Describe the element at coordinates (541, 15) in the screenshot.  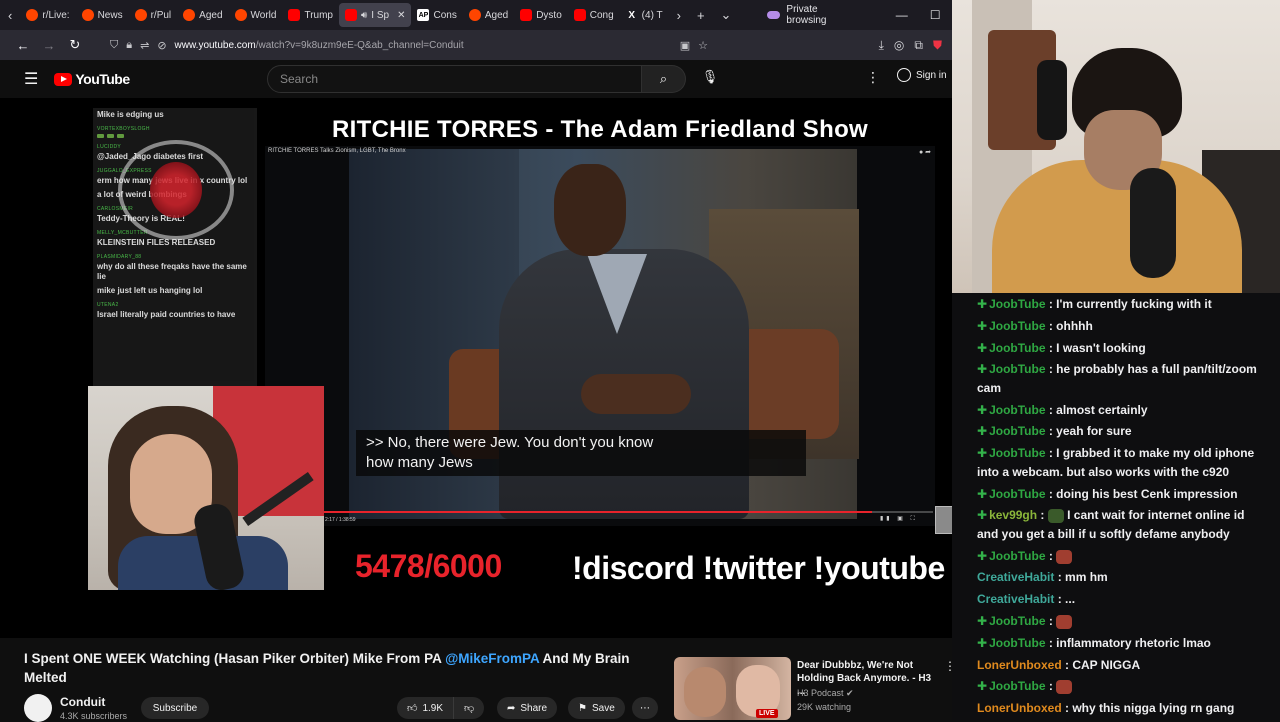
I see `browser-tab: Dysto` at that location.